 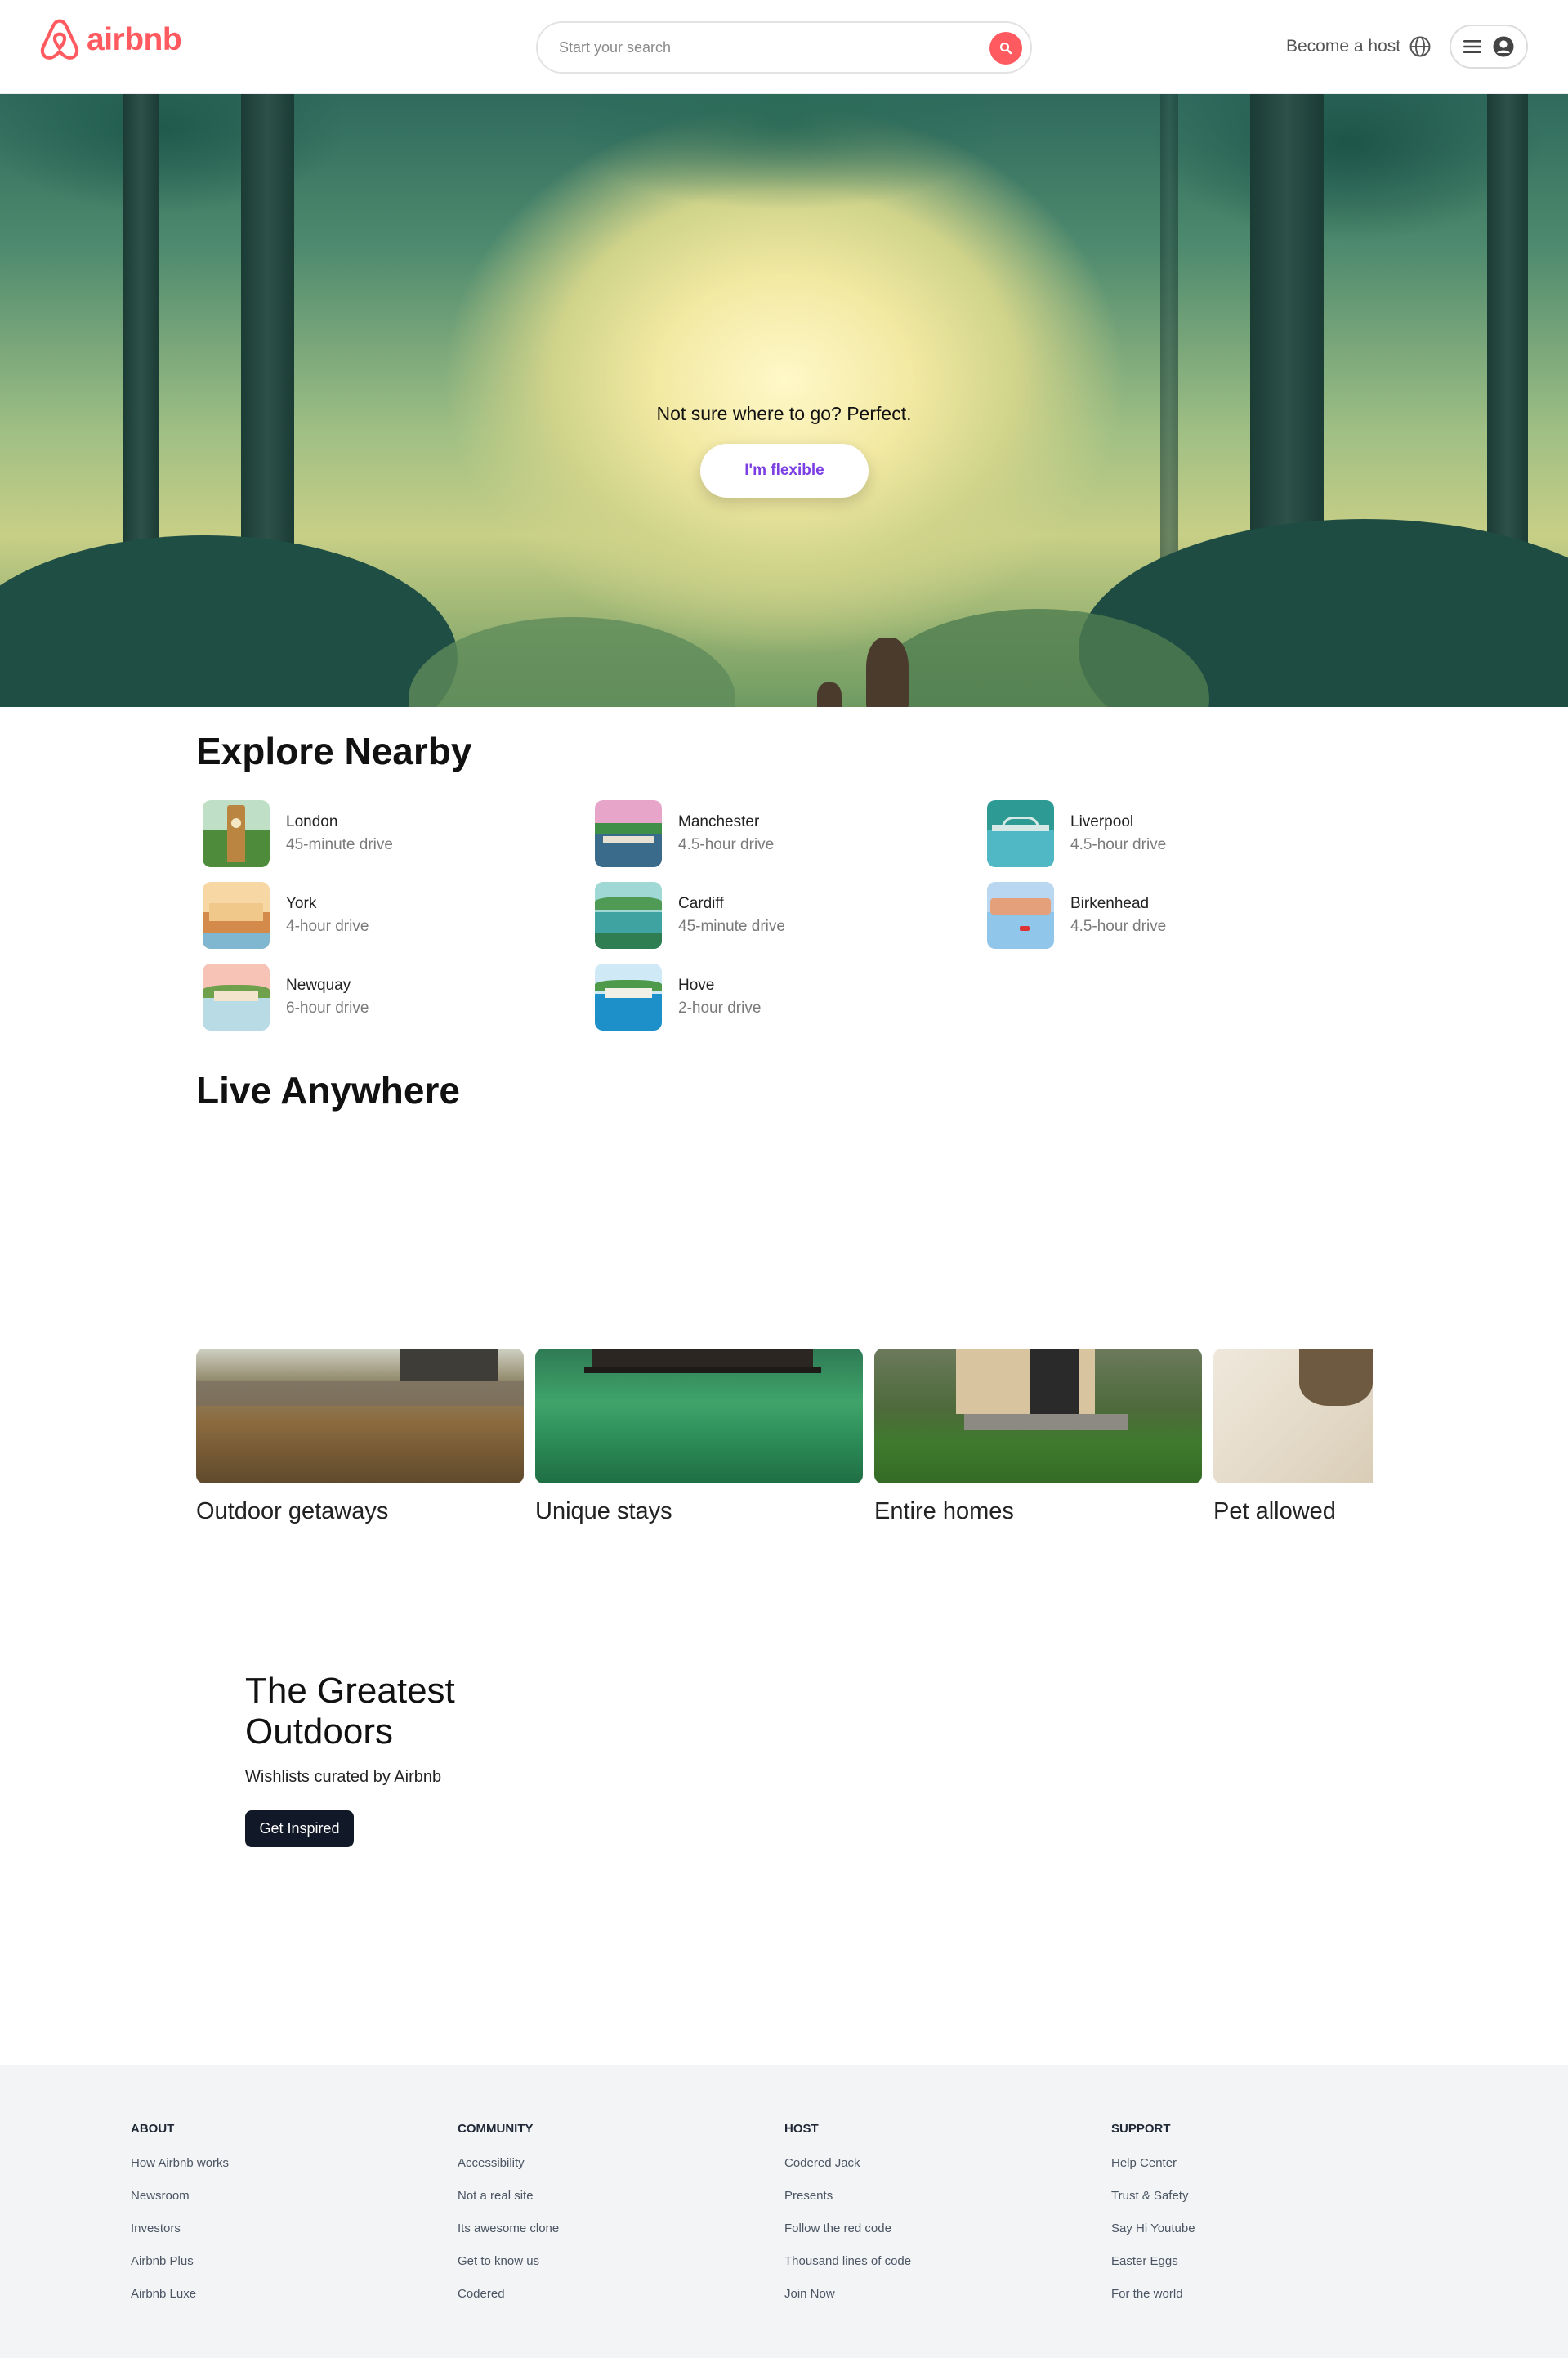 What do you see at coordinates (1102, 822) in the screenshot?
I see `nearby-city: Liverpool` at bounding box center [1102, 822].